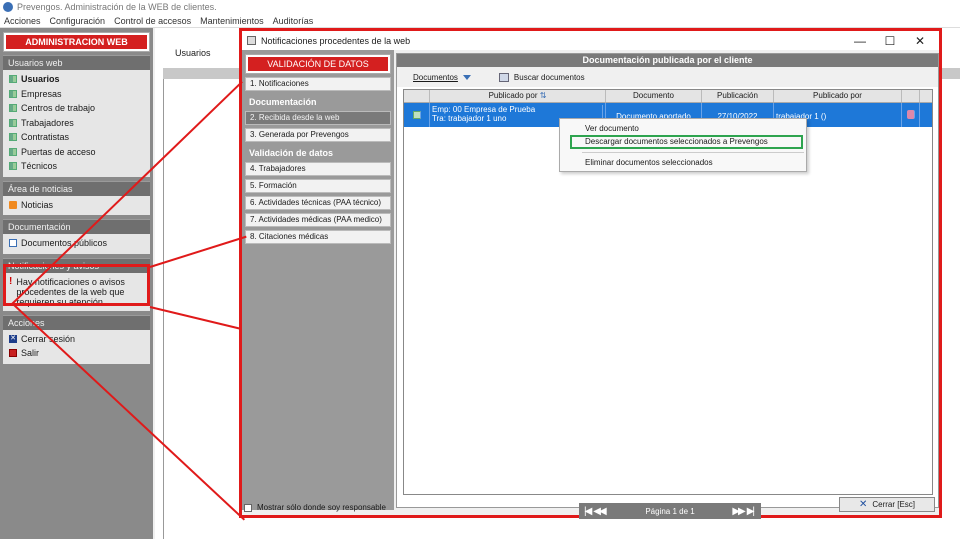 The height and width of the screenshot is (539, 960). I want to click on section-documentacion: Documentación, so click(283, 102).